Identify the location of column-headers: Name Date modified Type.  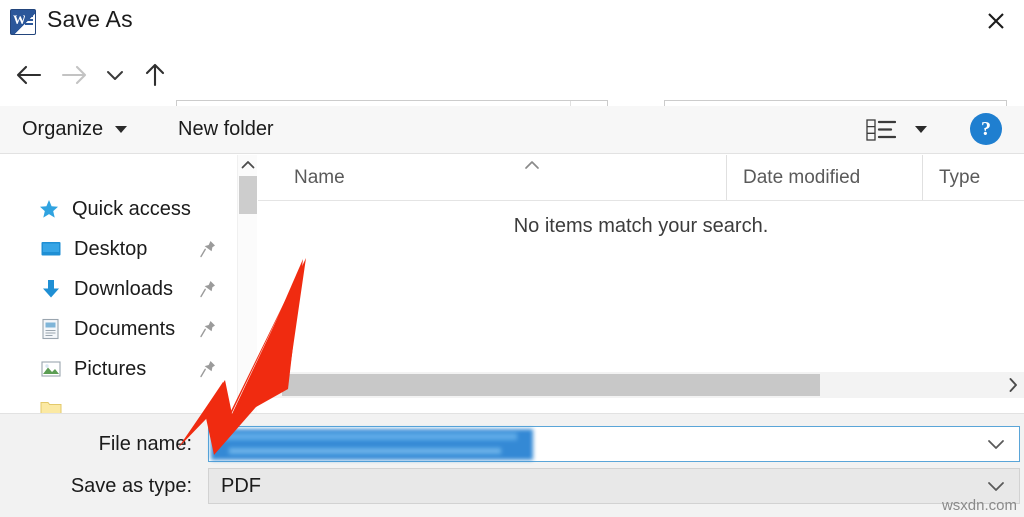
(641, 178).